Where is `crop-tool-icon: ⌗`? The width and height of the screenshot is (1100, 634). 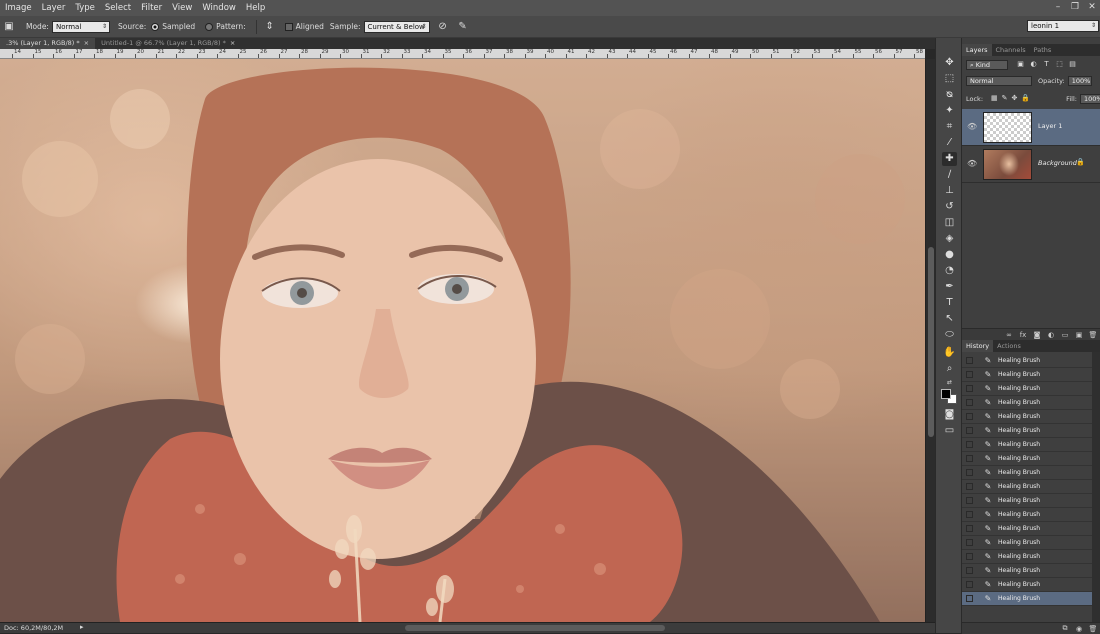 crop-tool-icon: ⌗ is located at coordinates (949, 127).